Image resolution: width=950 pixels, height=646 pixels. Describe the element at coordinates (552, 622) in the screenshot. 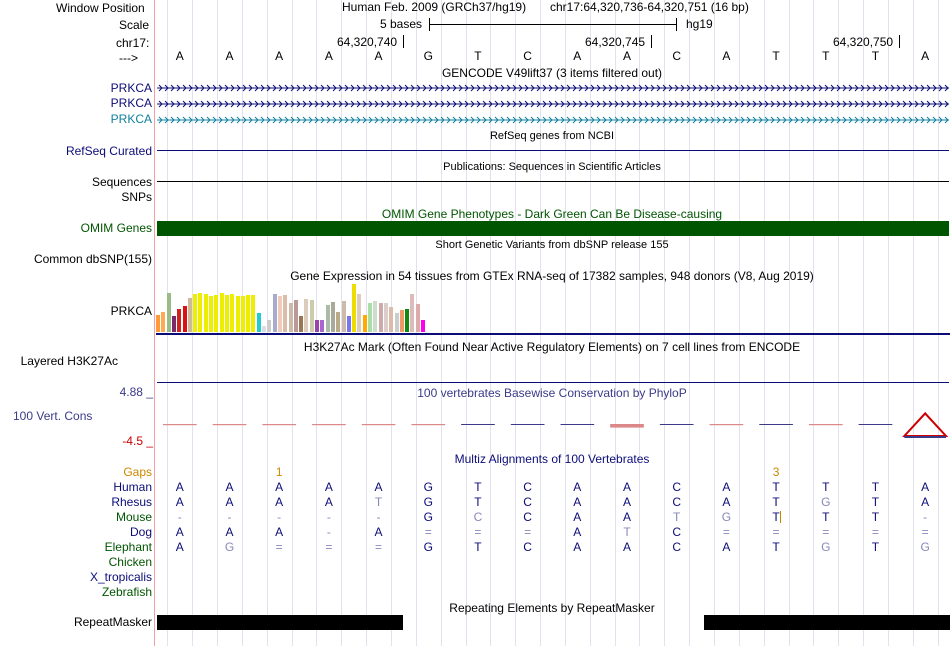

I see `repeatmasker-blocks` at that location.